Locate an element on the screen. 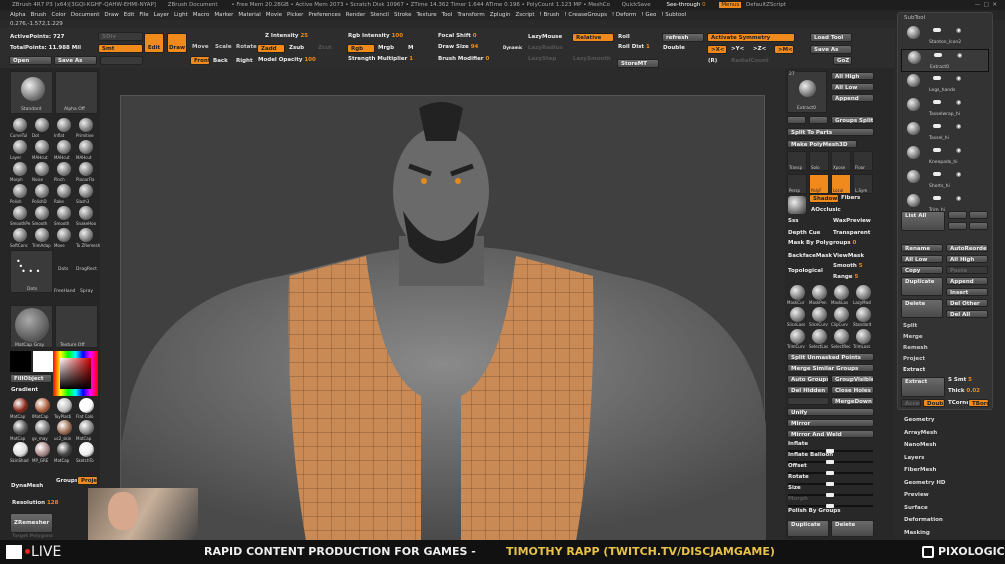 This screenshot has height=564, width=1005. make-polymesh-button: Make PolyMesh3D is located at coordinates (822, 144).